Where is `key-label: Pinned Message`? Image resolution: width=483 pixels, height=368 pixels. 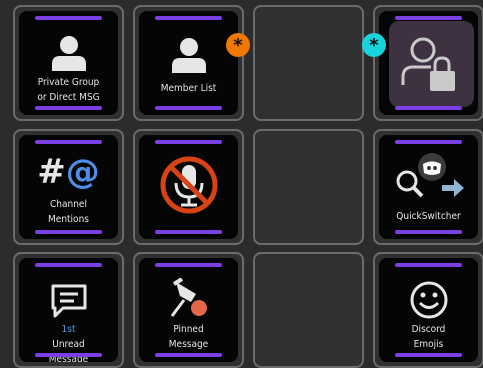 key-label: Pinned Message is located at coordinates (188, 337).